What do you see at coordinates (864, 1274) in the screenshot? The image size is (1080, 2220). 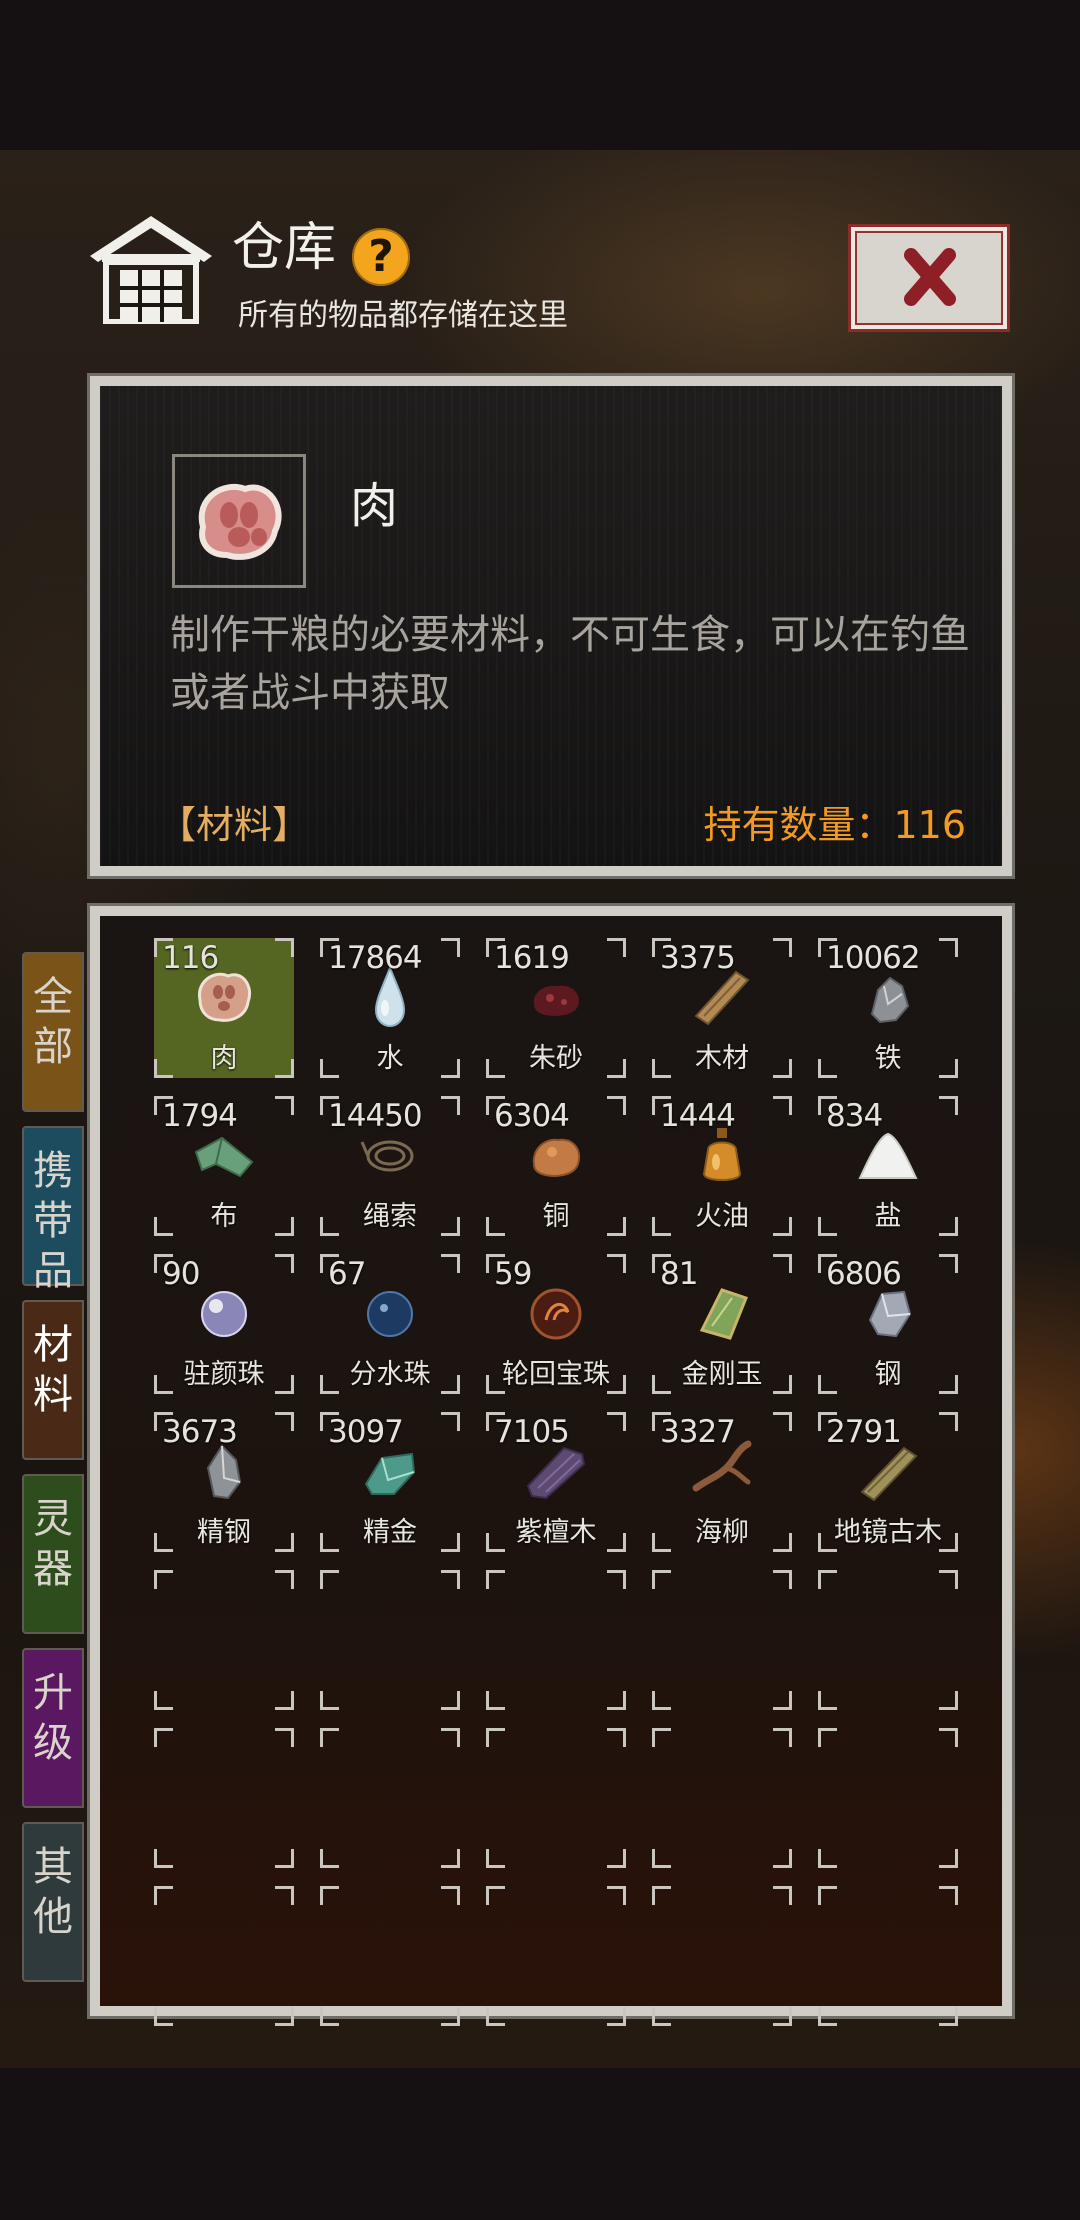 I see `item-quantity: 6806` at bounding box center [864, 1274].